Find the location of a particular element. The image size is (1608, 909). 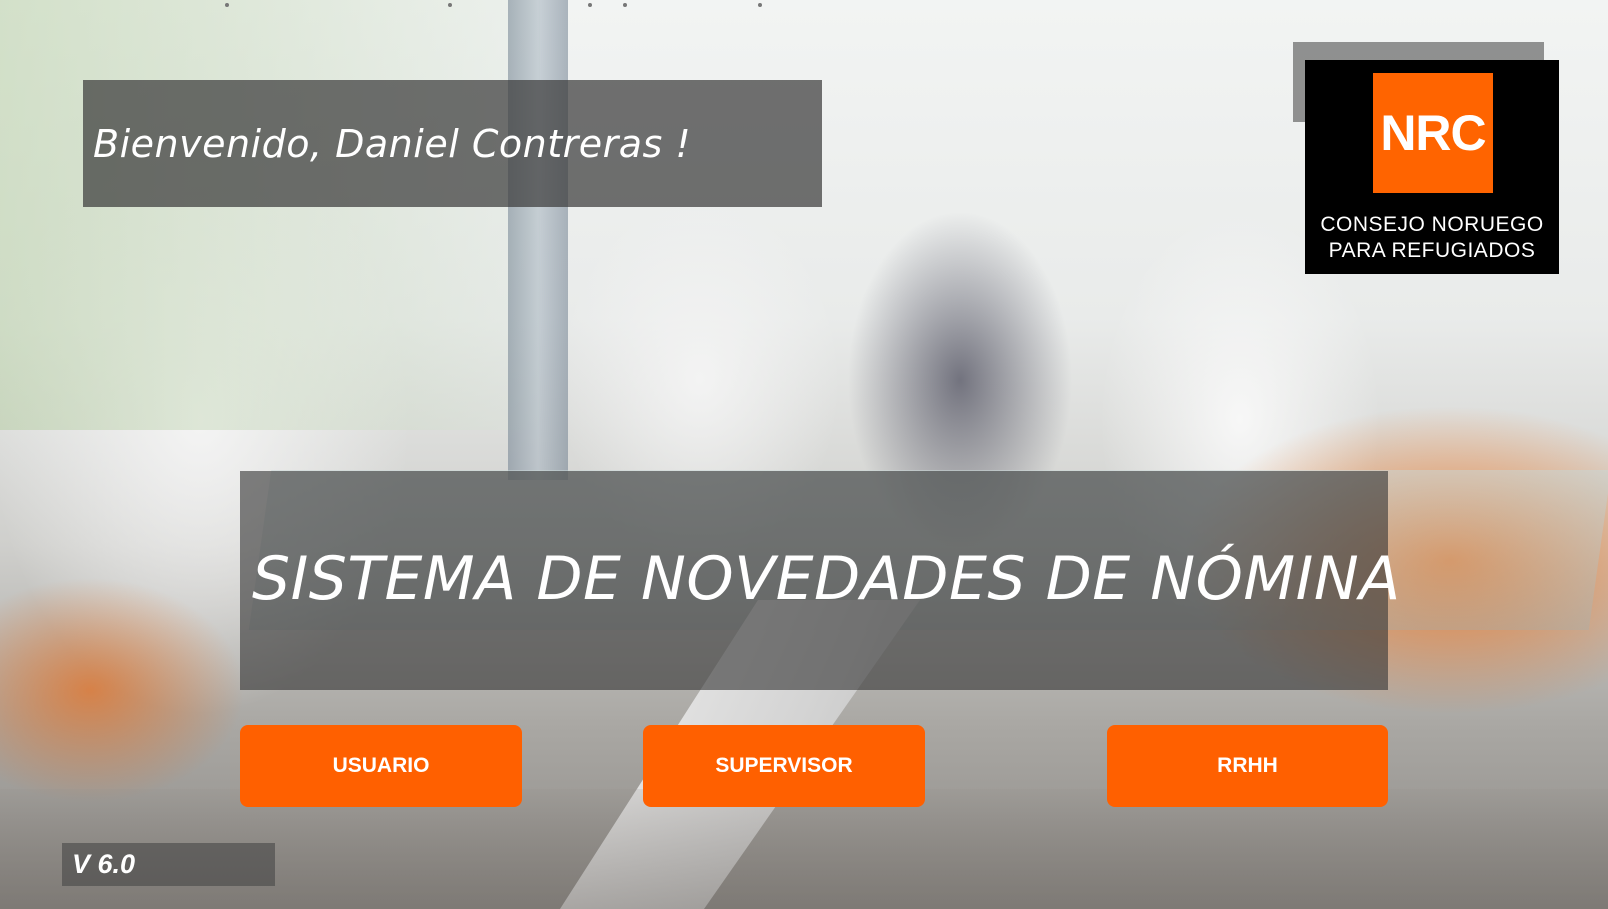

nrc-logo-text: NRC is located at coordinates (1433, 133).